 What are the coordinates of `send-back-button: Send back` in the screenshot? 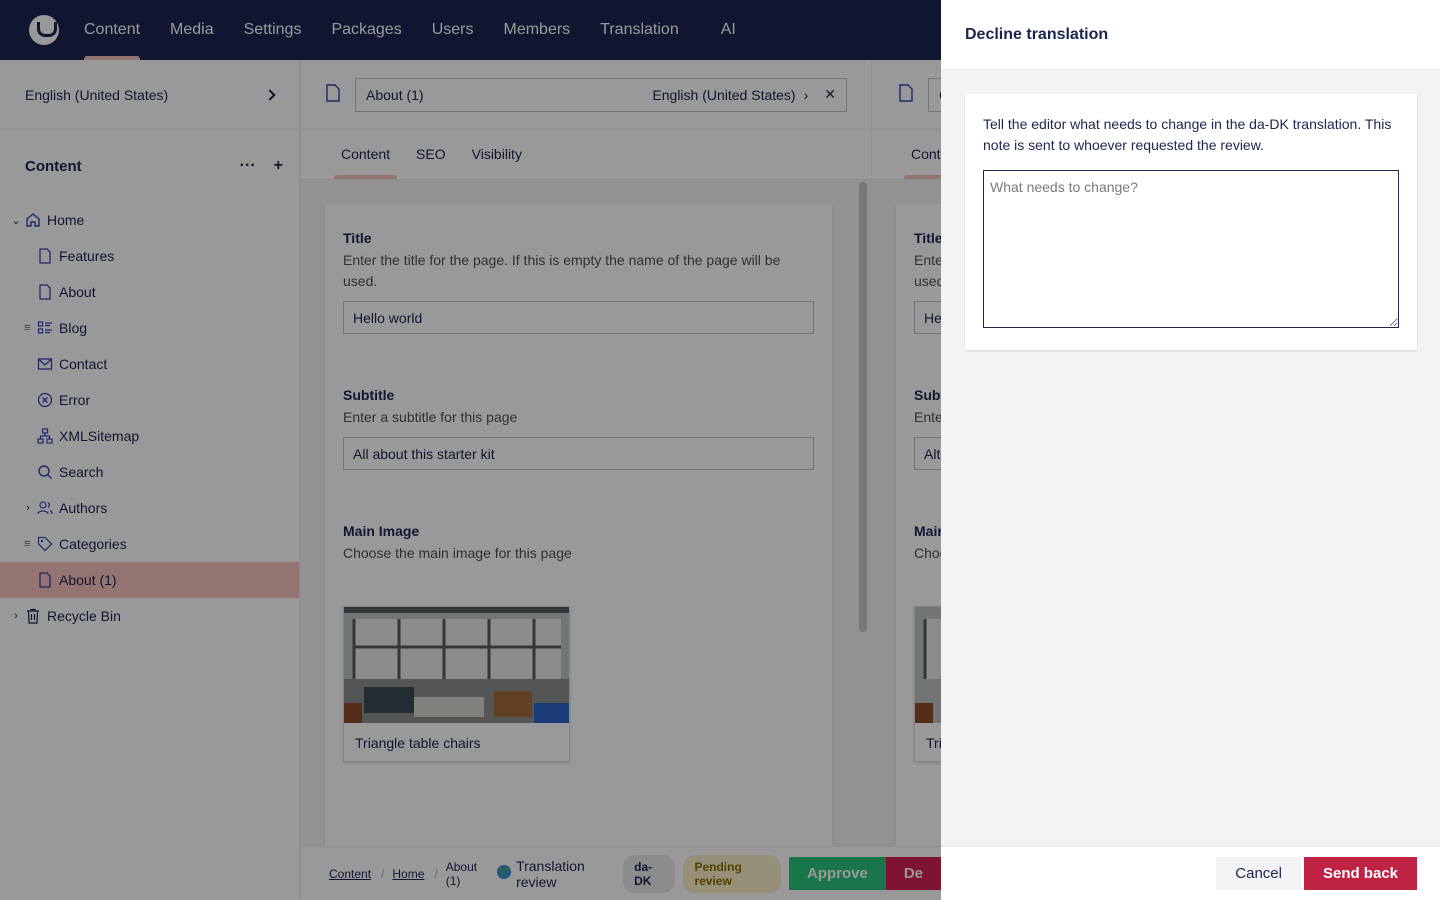 It's located at (1360, 873).